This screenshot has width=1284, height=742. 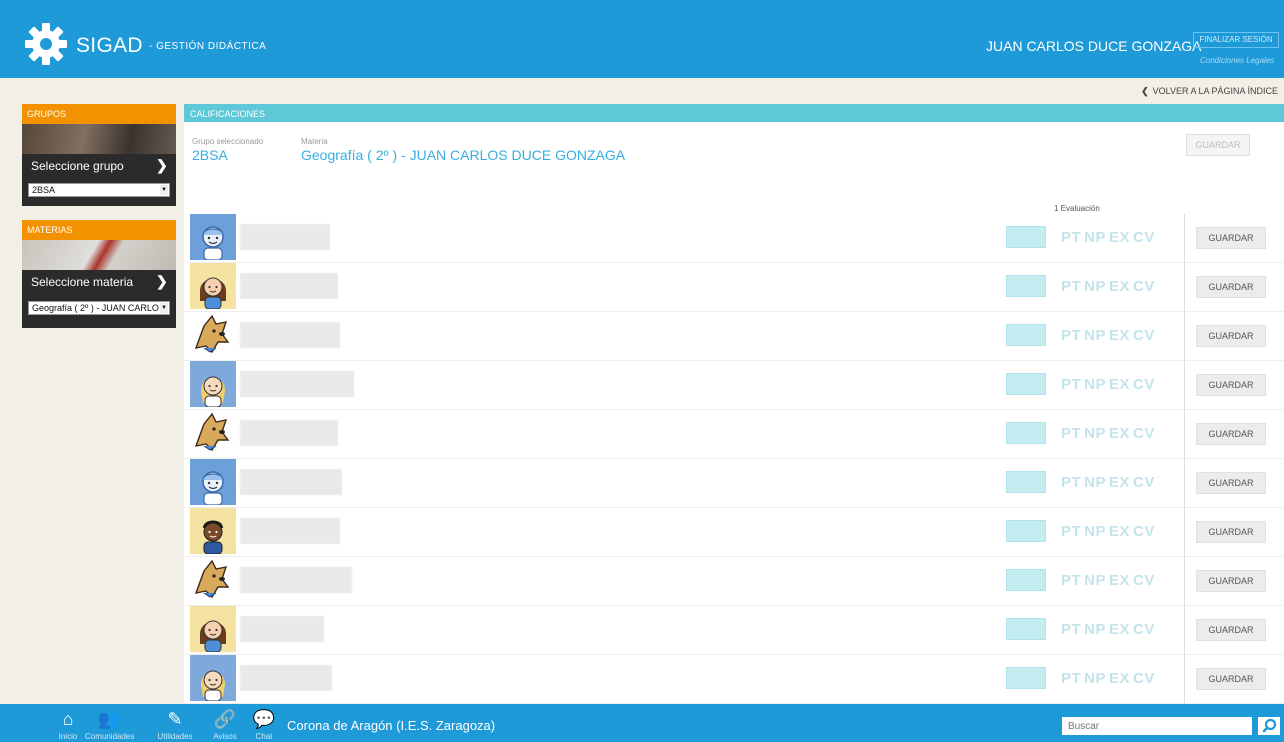 What do you see at coordinates (1077, 208) in the screenshot?
I see `evaluation-label: 1 Evaluación` at bounding box center [1077, 208].